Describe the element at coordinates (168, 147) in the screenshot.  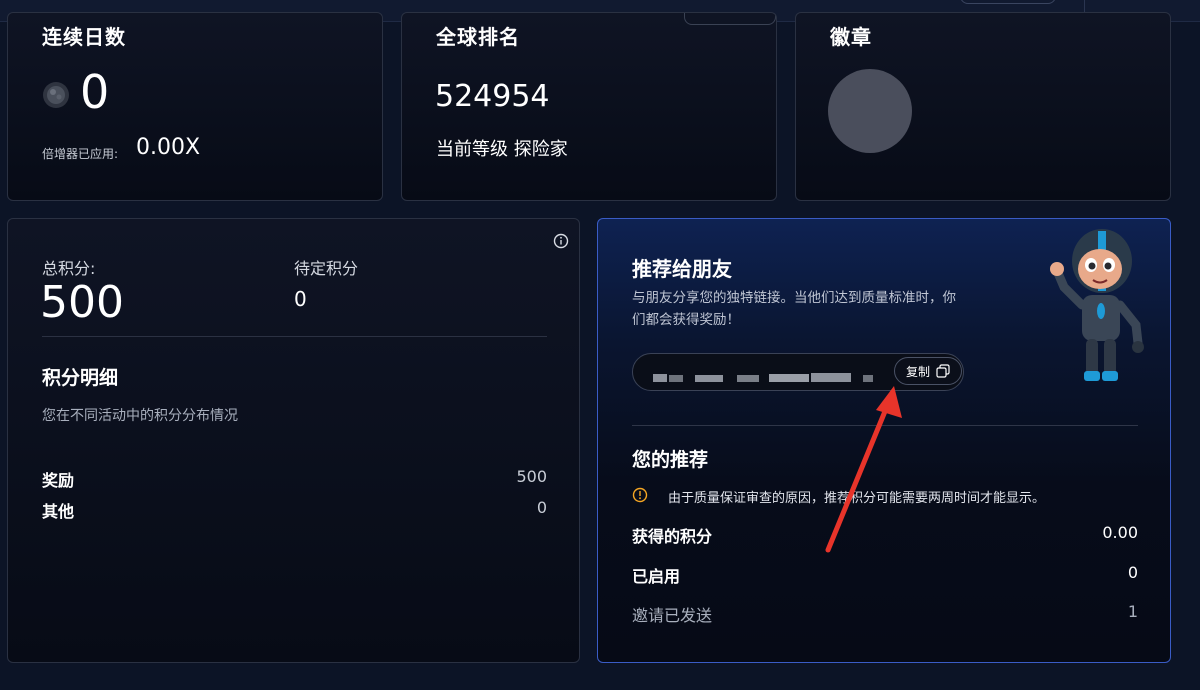
I see `multiplier-value: 0.00X` at that location.